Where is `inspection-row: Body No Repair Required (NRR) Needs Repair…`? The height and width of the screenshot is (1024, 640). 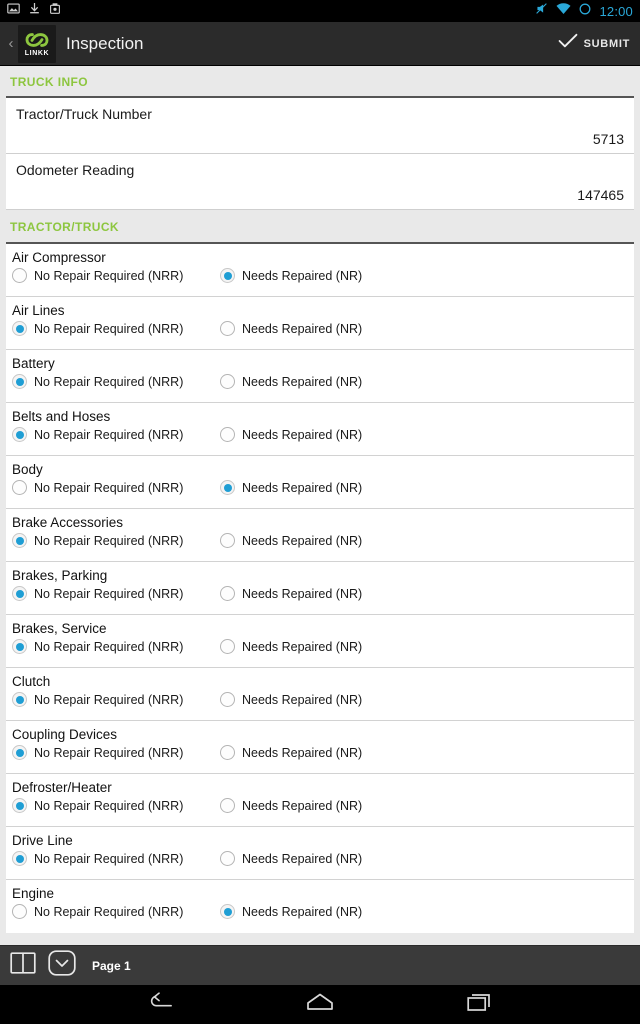
inspection-row: Body No Repair Required (NRR) Needs Repair… is located at coordinates (320, 482).